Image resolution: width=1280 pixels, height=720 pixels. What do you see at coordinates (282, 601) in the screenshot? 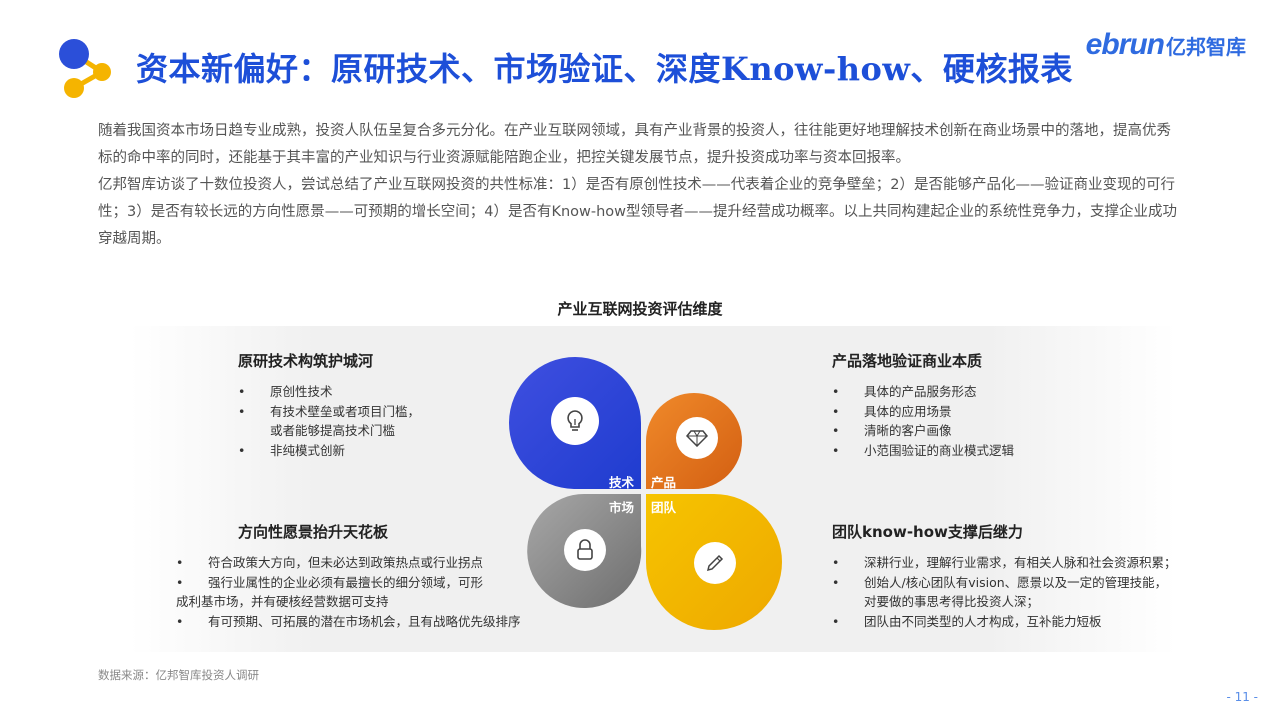
I see `list-item-continuation-text: 成利基市场，并有硬核经营数据可支持` at bounding box center [282, 601].